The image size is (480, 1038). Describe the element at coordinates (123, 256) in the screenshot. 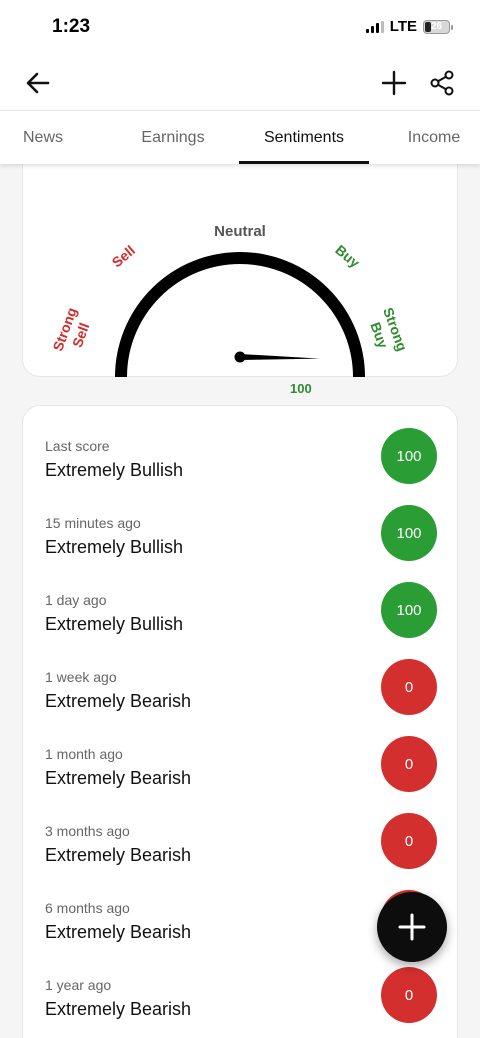

I see `gauge-label-sell: Sell` at that location.